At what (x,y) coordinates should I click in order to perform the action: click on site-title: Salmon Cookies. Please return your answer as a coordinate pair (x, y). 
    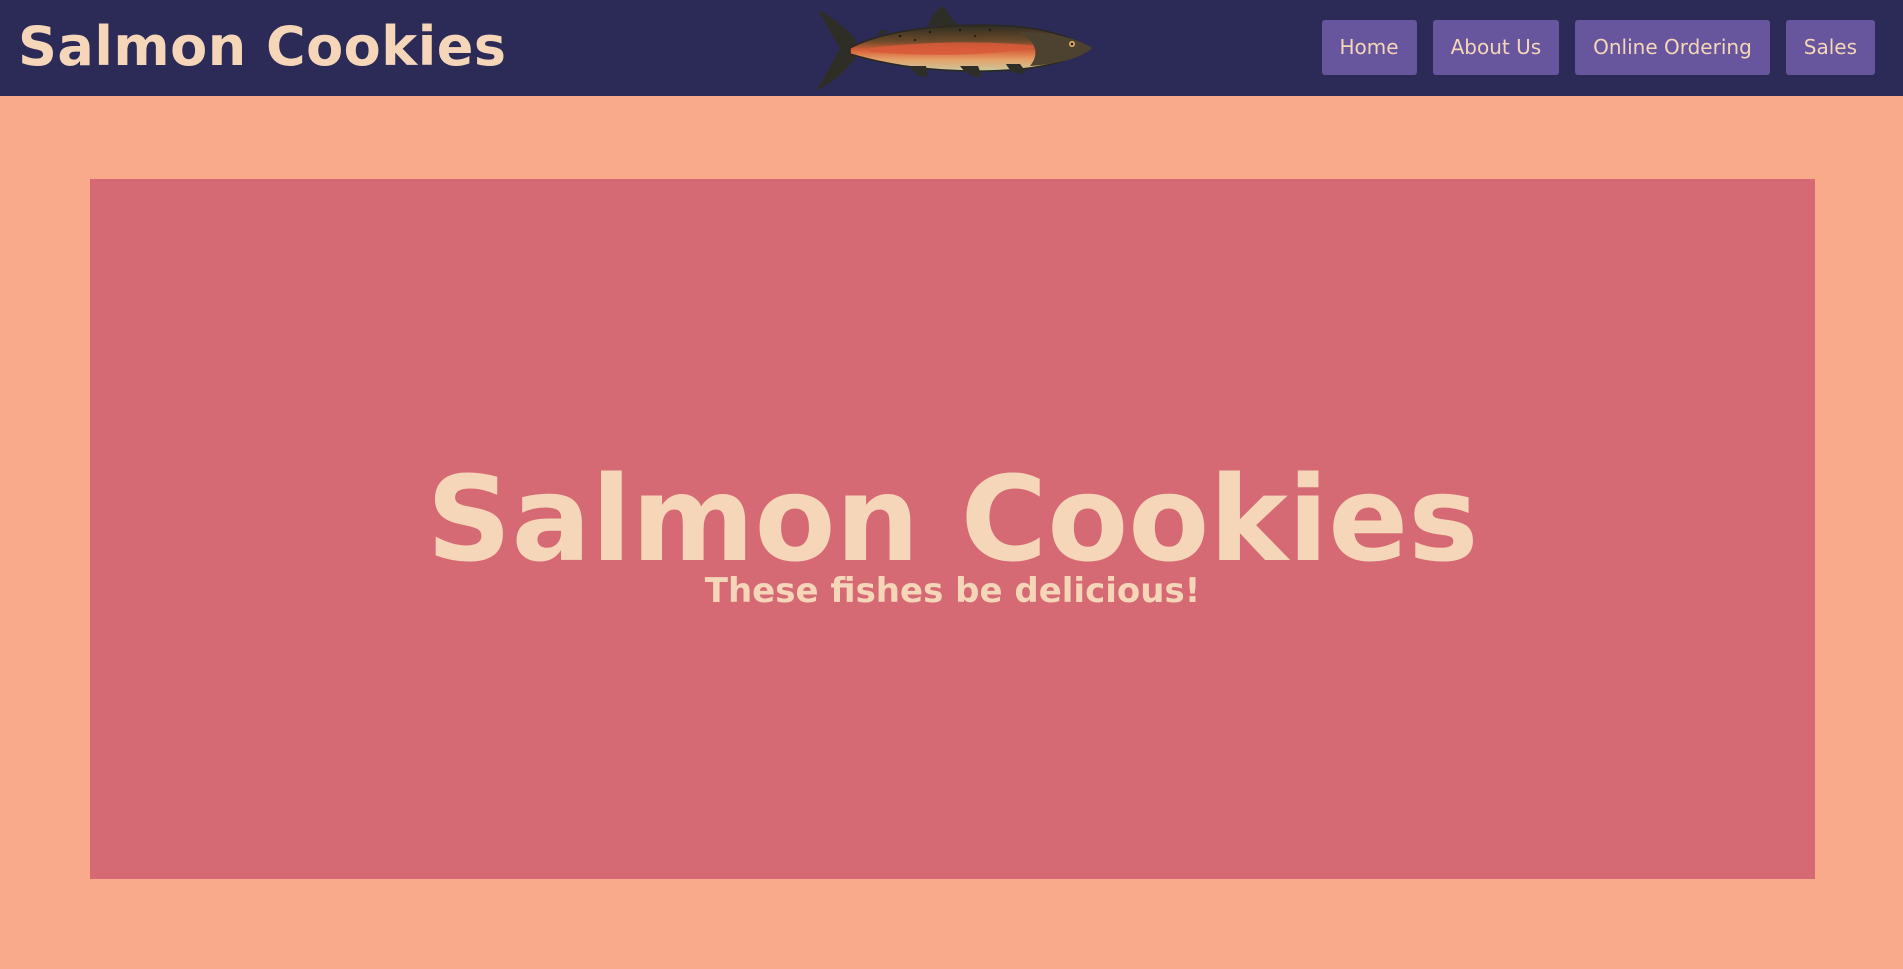
    Looking at the image, I should click on (262, 47).